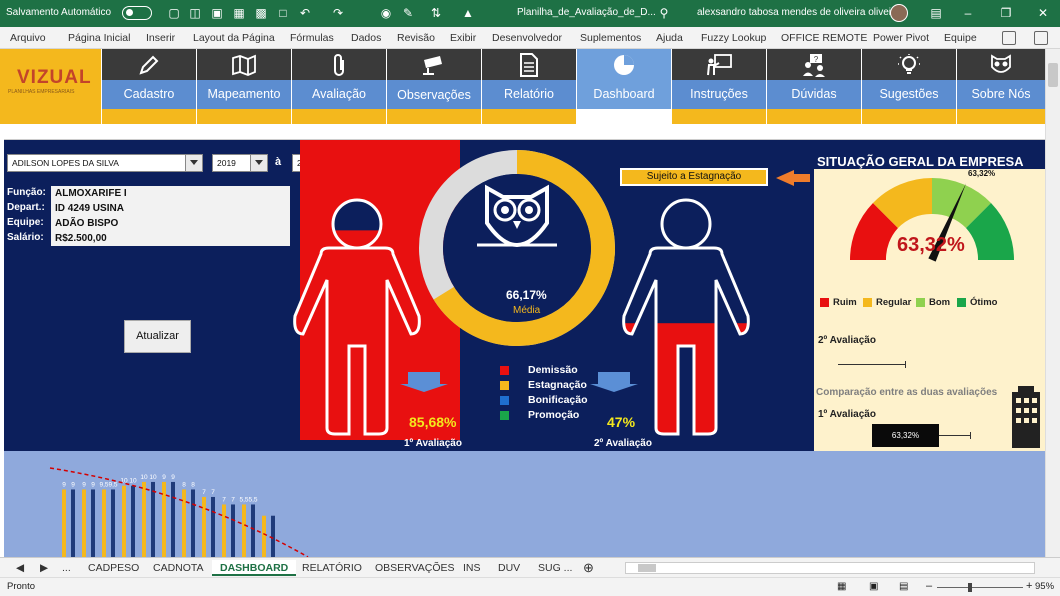 Image resolution: width=1060 pixels, height=596 pixels. I want to click on open-folder-icon: ◫, so click(195, 13).